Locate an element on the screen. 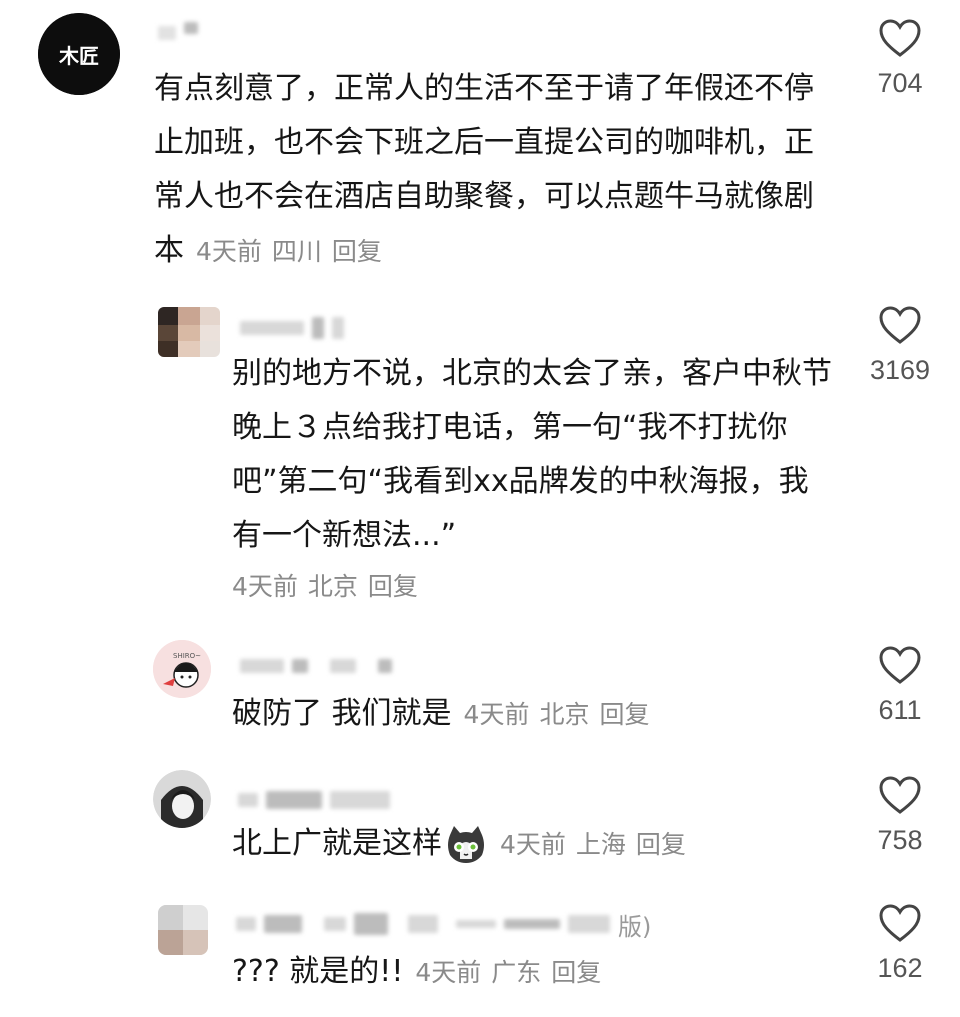 Image resolution: width=960 pixels, height=1017 pixels. comment-meta: 4天前 广东 回复 is located at coordinates (508, 972).